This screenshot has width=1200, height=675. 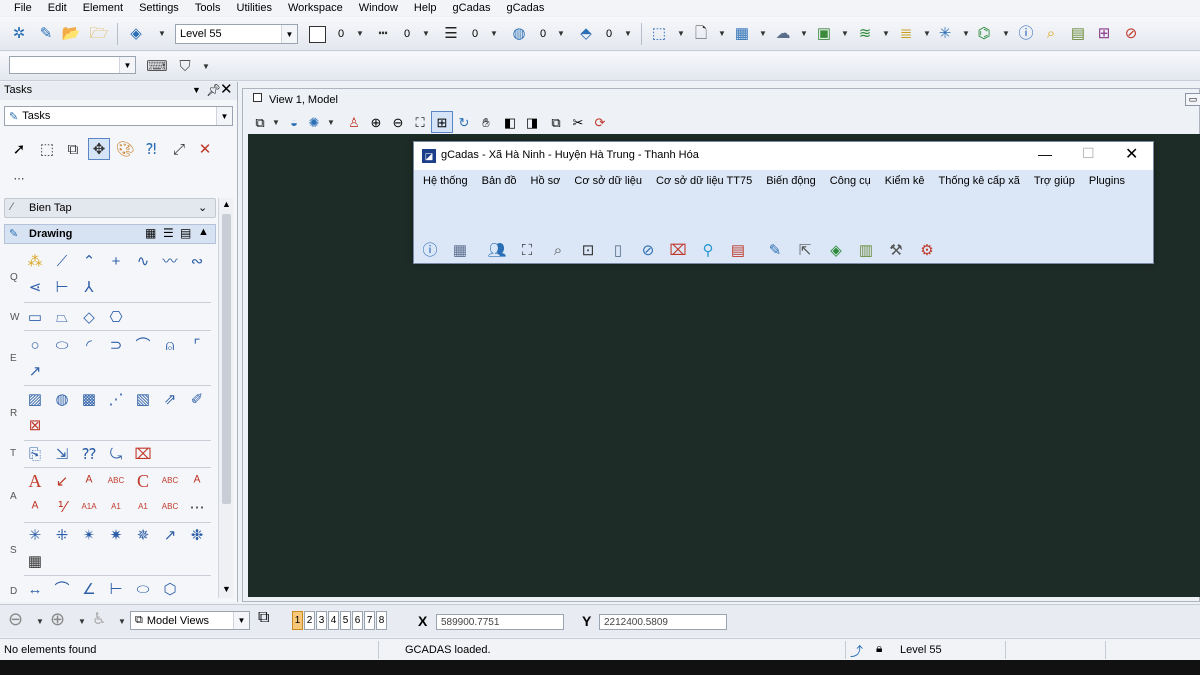 I want to click on no-entry-icon: ⊘, so click(x=1131, y=33).